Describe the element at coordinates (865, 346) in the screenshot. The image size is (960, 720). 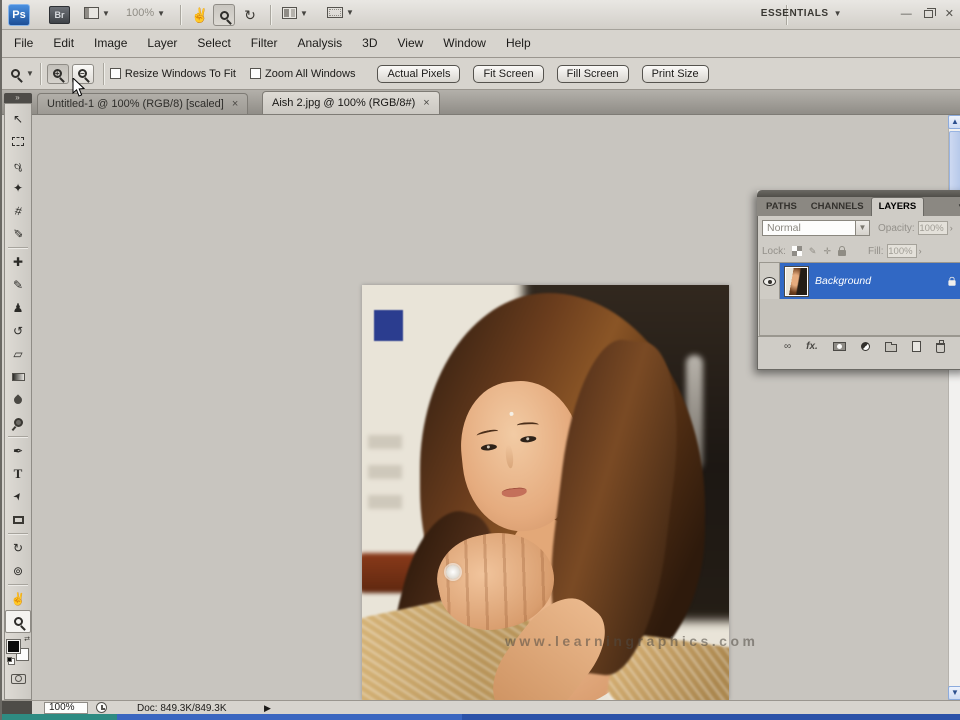
I see `new-adjustment-layer-button` at that location.